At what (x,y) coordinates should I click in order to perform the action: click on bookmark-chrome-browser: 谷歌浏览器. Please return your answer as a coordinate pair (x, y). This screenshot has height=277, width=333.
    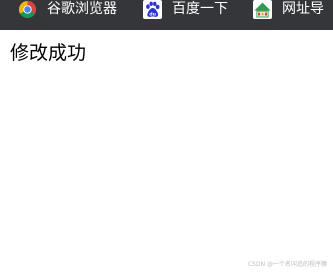
    Looking at the image, I should click on (67, 9).